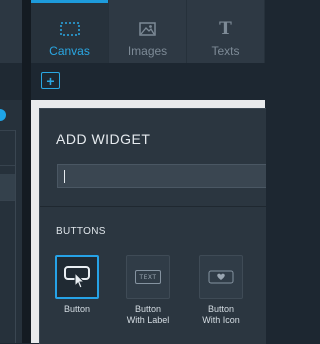  What do you see at coordinates (26, 171) in the screenshot?
I see `panel-resize-handle` at bounding box center [26, 171].